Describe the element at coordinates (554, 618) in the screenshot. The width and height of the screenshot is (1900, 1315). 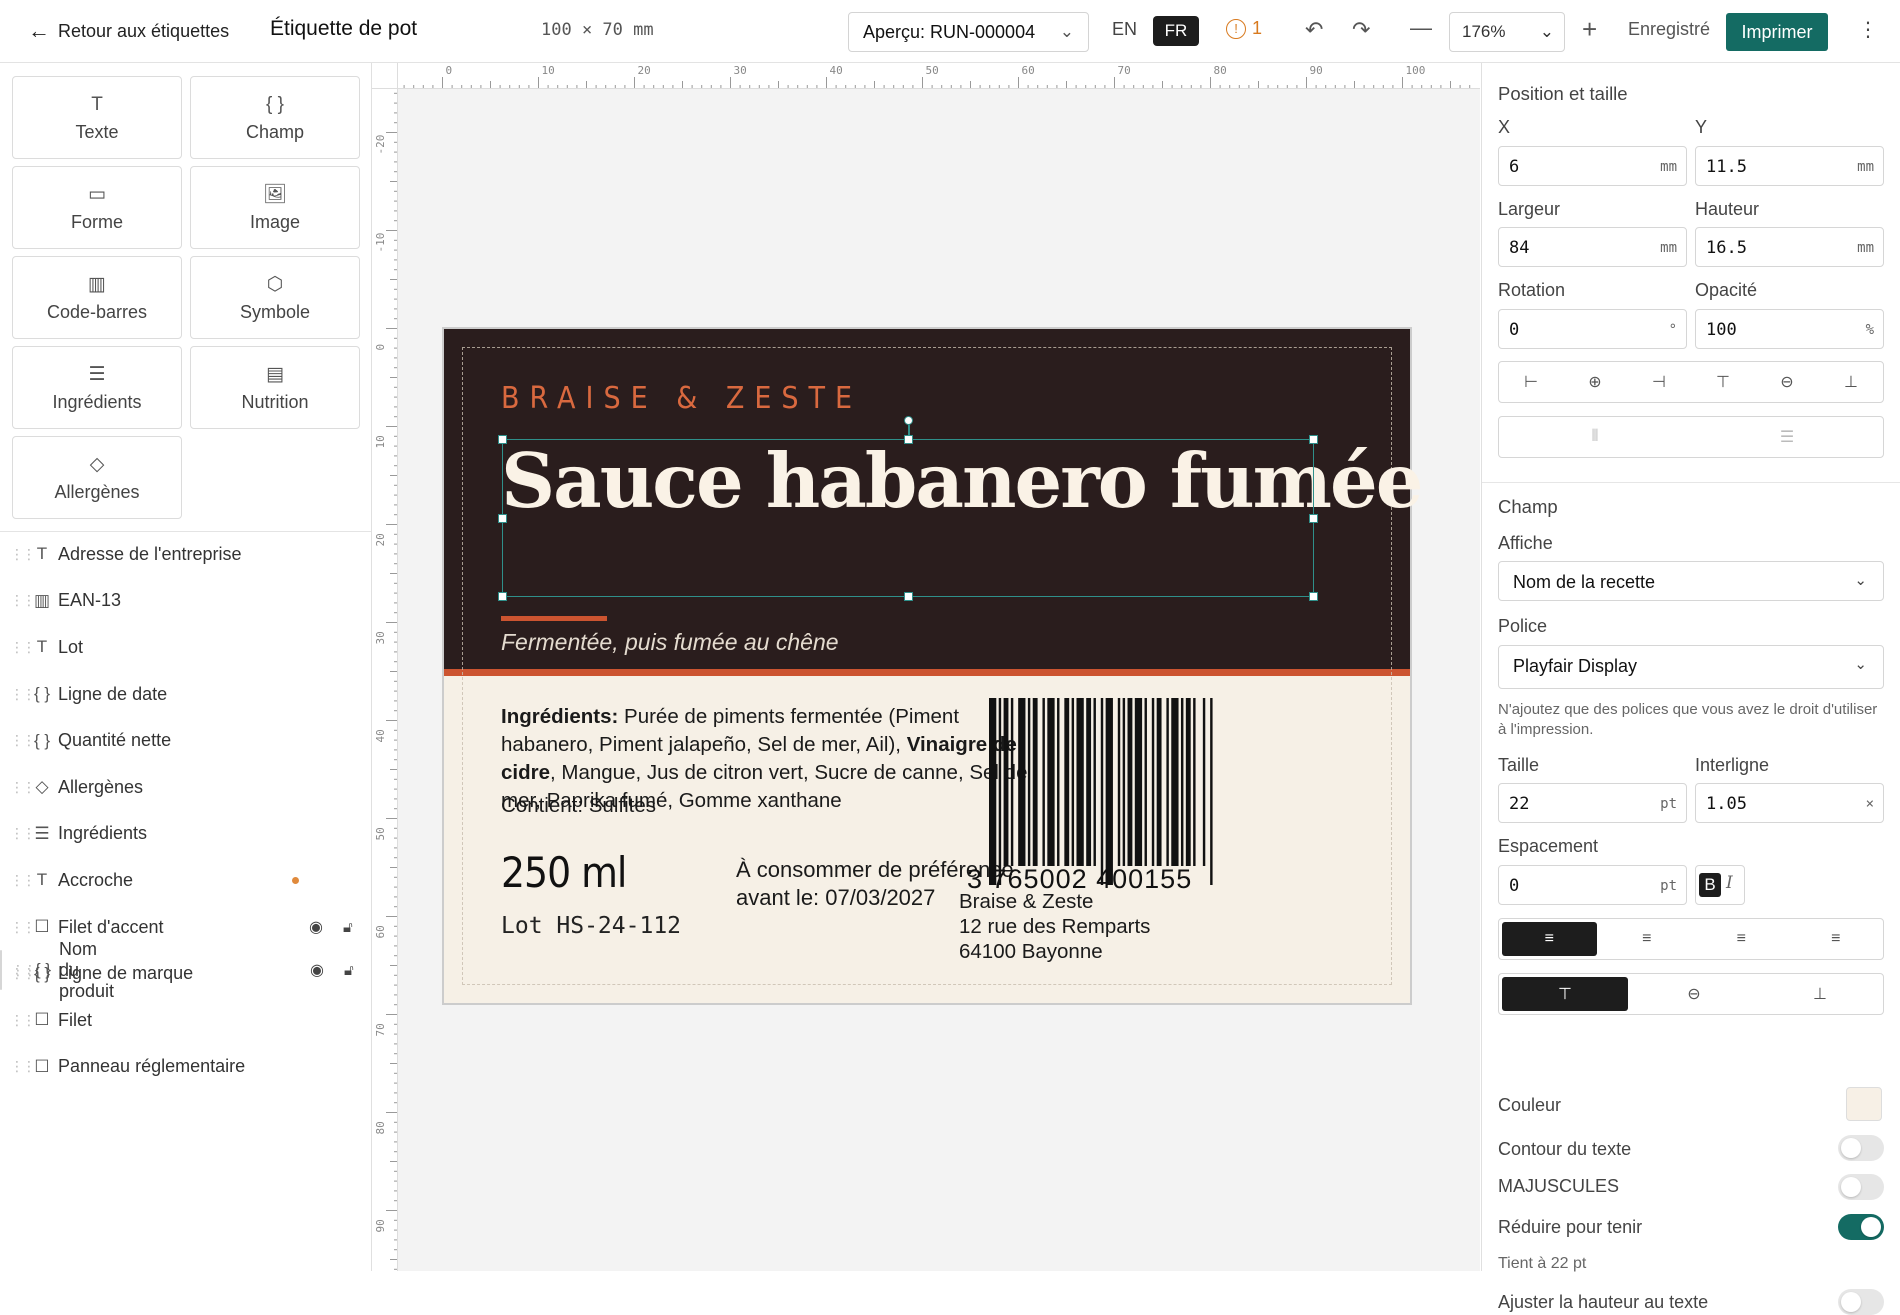
I see `accent-rule` at that location.